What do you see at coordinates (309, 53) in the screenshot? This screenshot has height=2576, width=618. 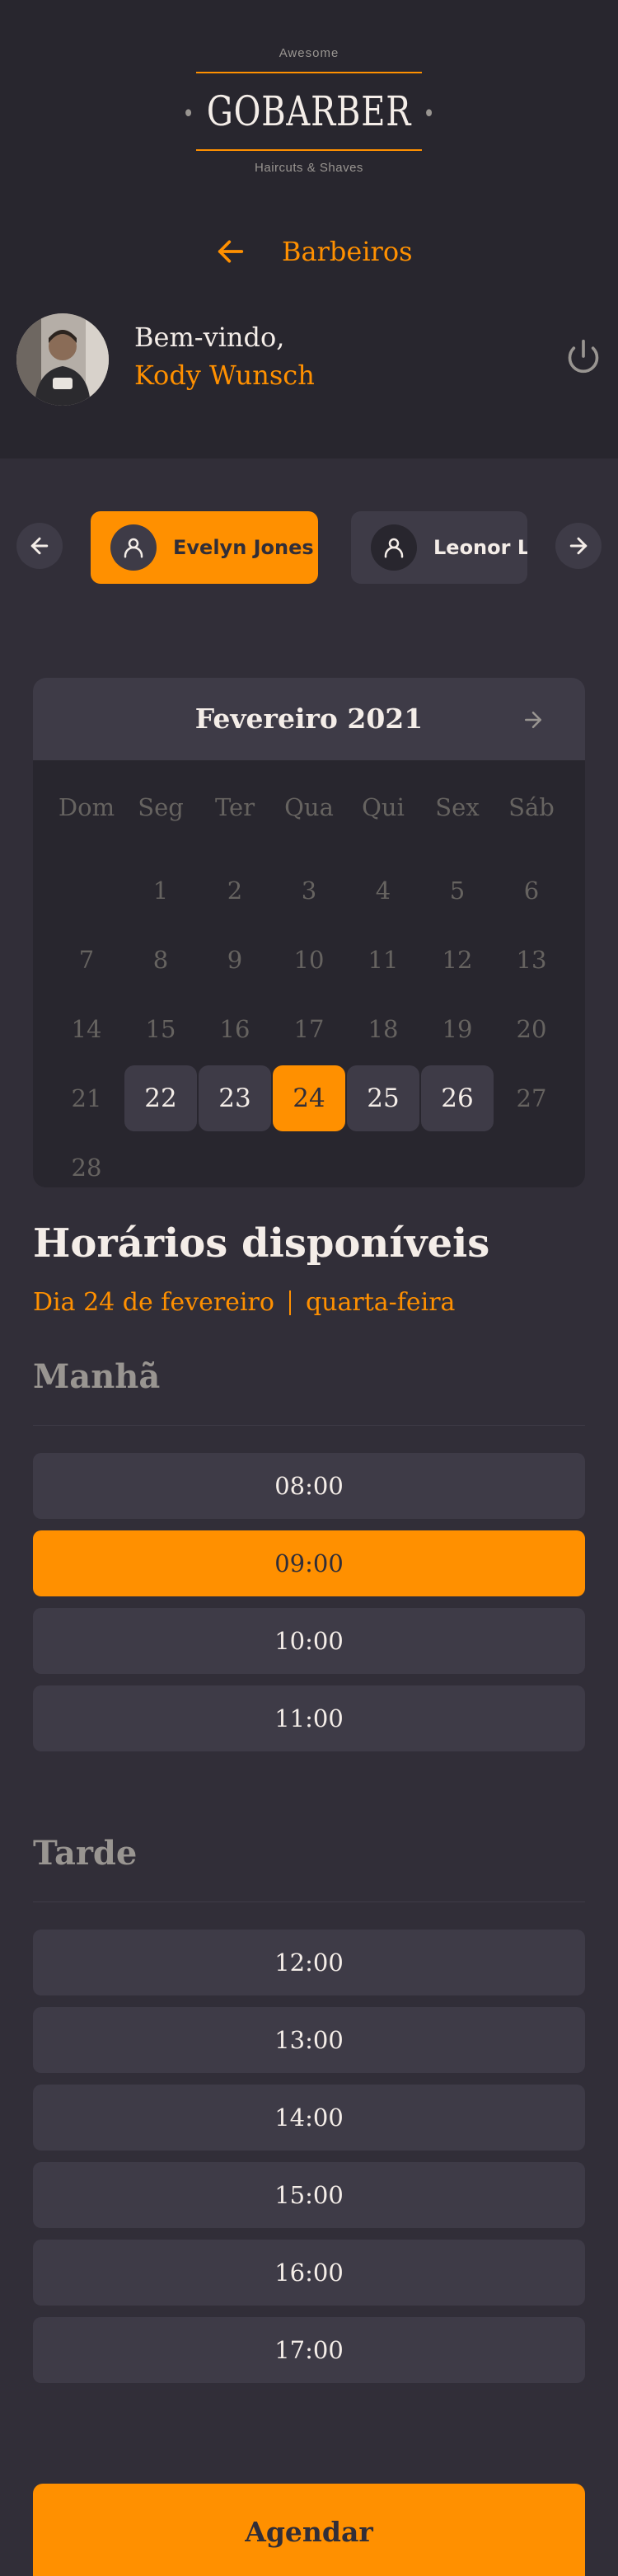 I see `logo-top-text: Awesome` at bounding box center [309, 53].